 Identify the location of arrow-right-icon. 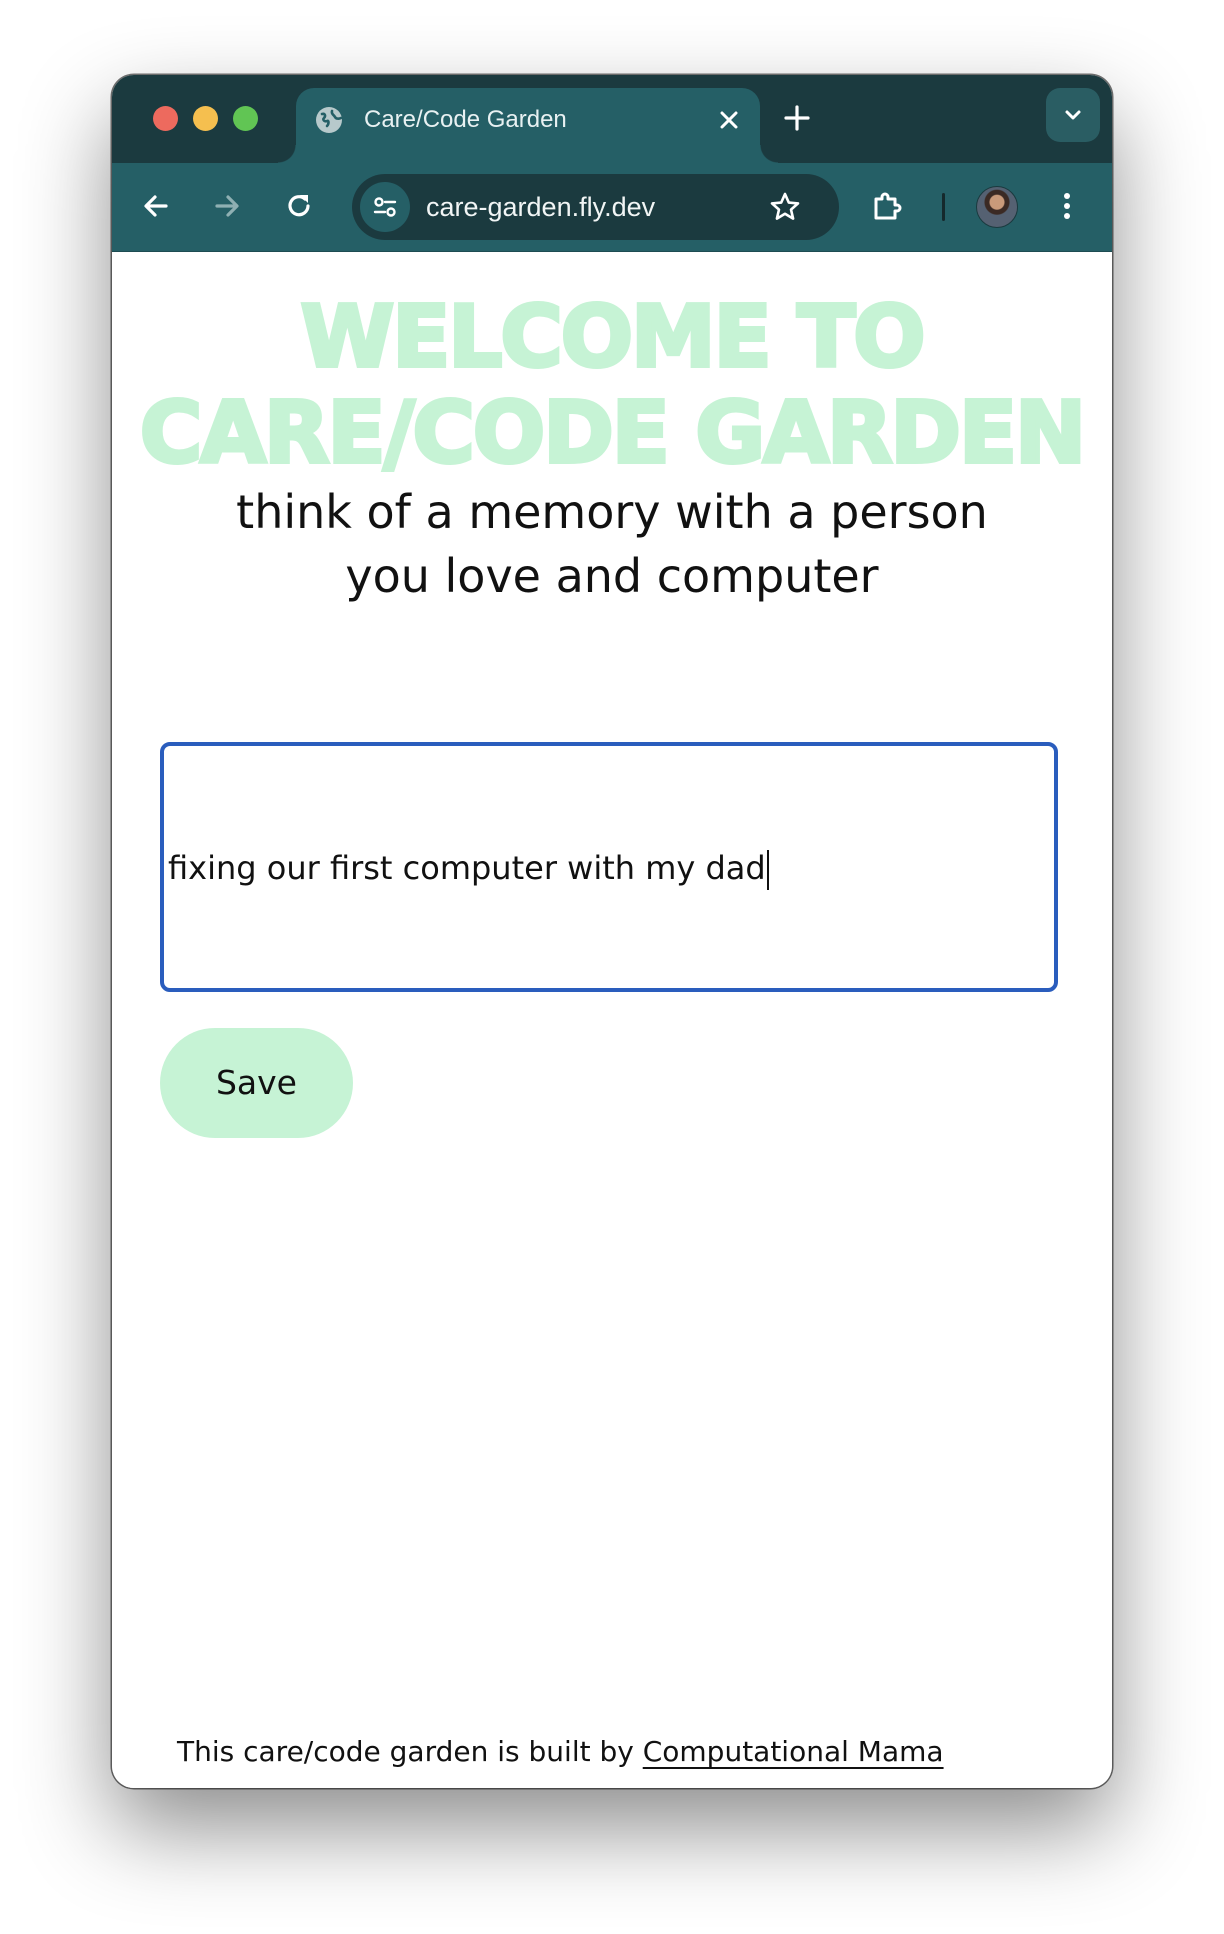
(227, 206).